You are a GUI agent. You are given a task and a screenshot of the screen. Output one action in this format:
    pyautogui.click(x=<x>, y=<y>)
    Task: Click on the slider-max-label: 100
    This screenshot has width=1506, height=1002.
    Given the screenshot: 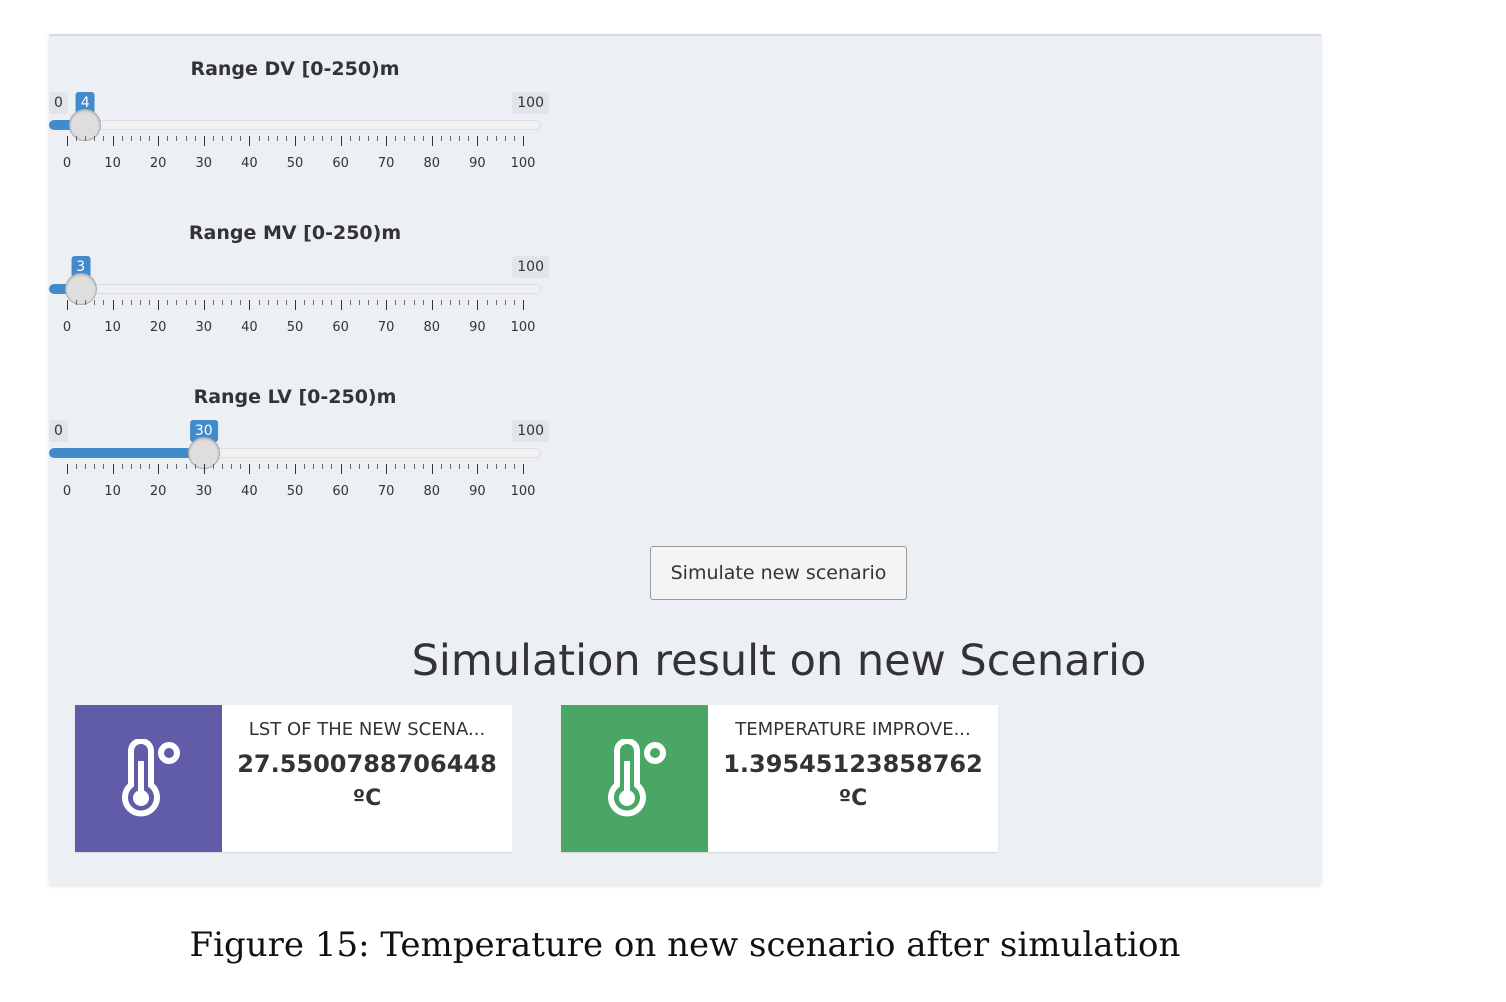 What is the action you would take?
    pyautogui.click(x=530, y=267)
    